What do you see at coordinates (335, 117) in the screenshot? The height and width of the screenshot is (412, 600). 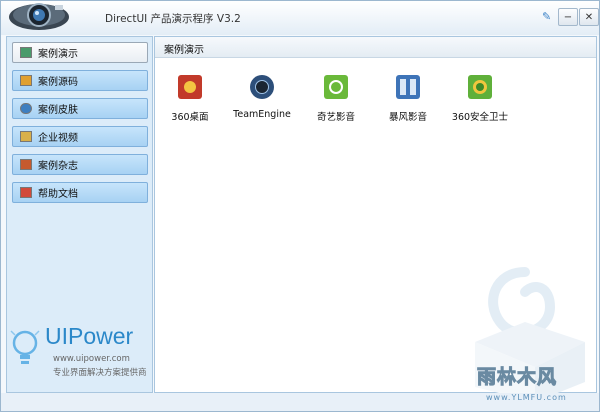 I see `app-label: 奇艺影音` at bounding box center [335, 117].